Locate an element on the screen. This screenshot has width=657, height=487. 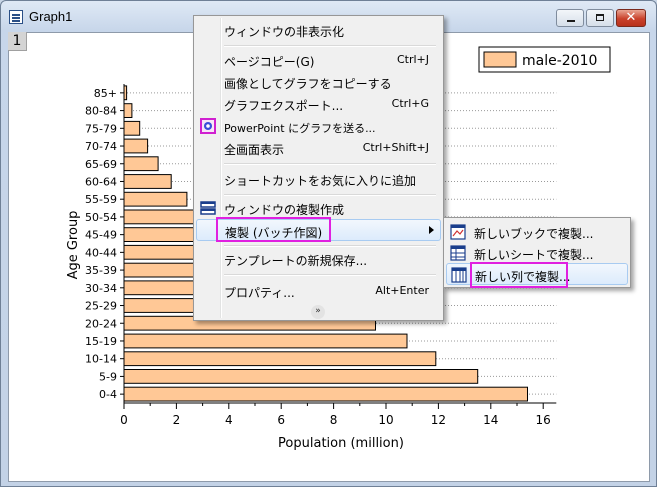
y-tick-label: 15-19 is located at coordinates (101, 341).